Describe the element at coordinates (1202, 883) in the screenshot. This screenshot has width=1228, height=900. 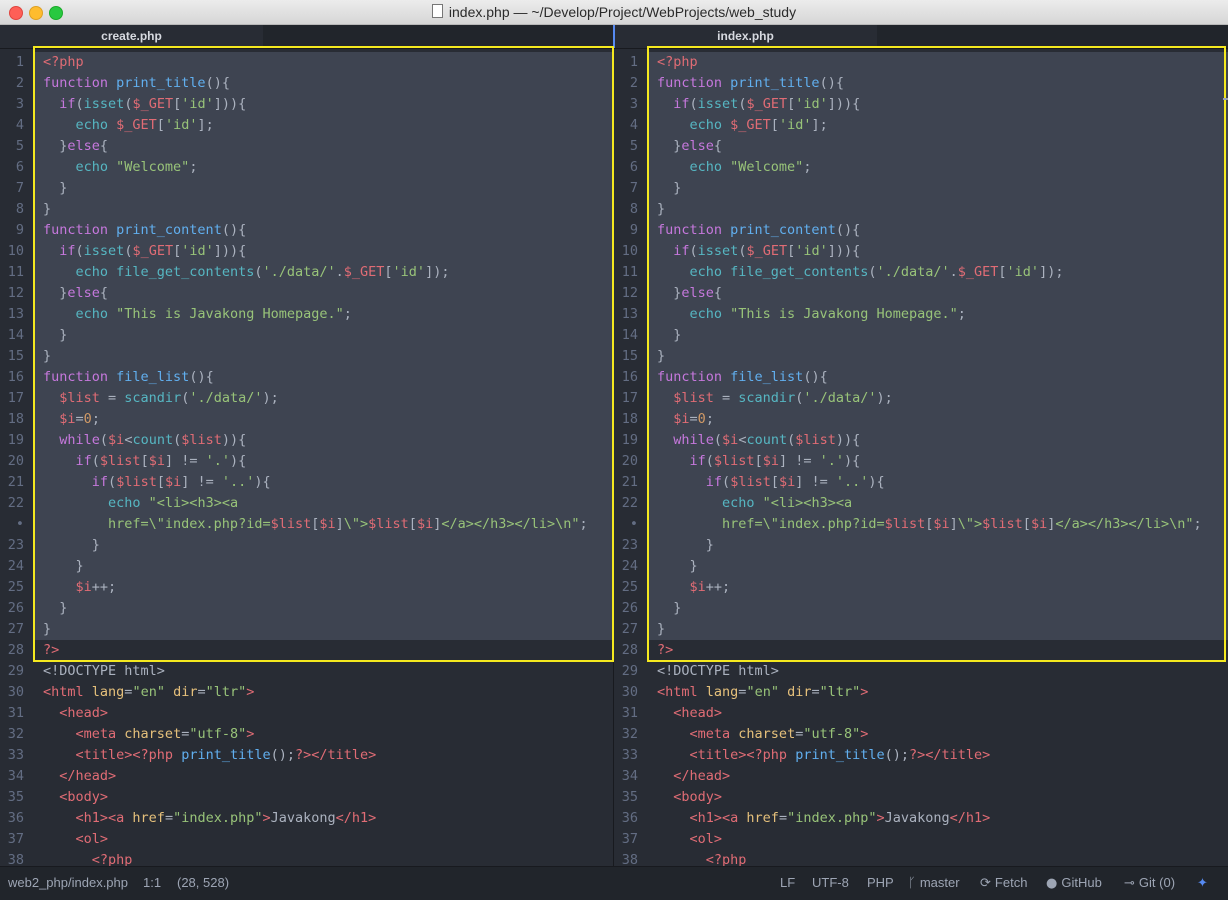
I see `squirrel-icon: ✦` at that location.